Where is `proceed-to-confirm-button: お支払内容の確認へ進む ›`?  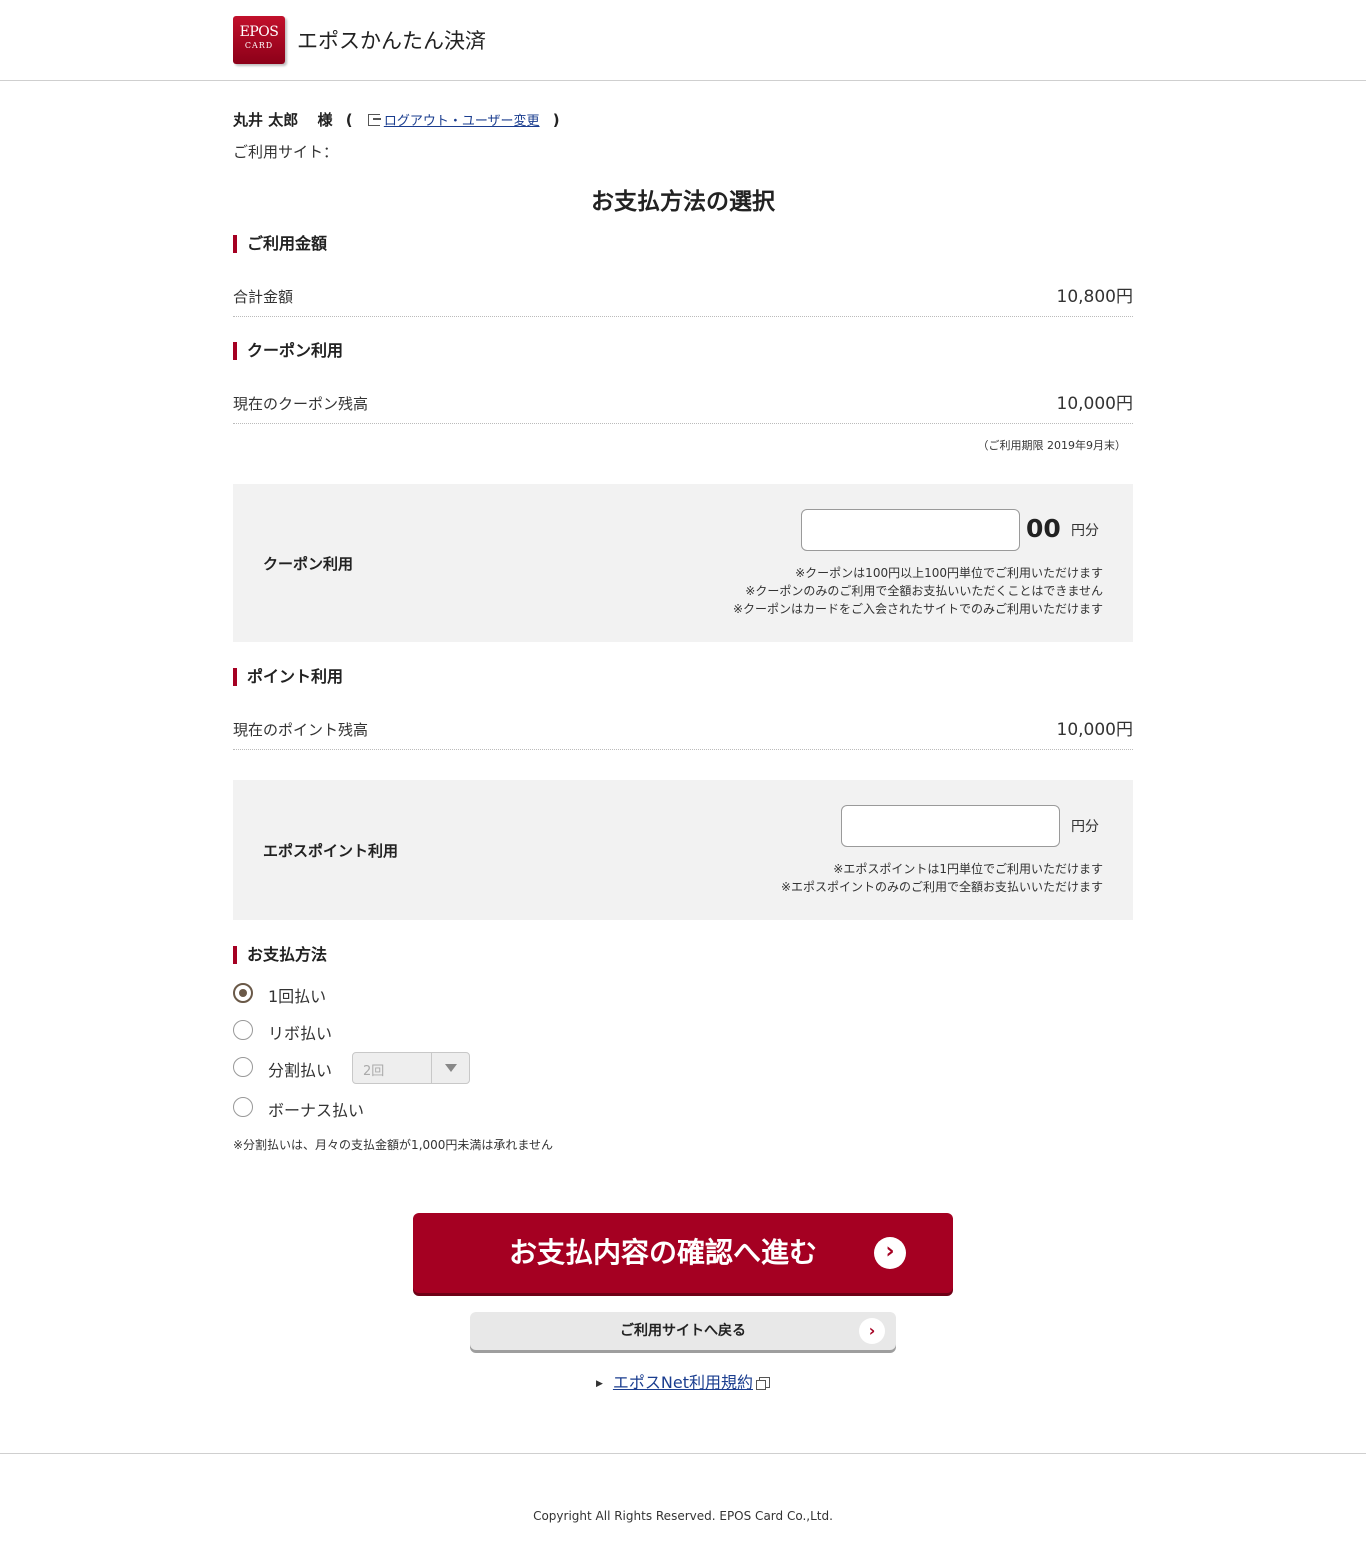 proceed-to-confirm-button: お支払内容の確認へ進む › is located at coordinates (683, 1253).